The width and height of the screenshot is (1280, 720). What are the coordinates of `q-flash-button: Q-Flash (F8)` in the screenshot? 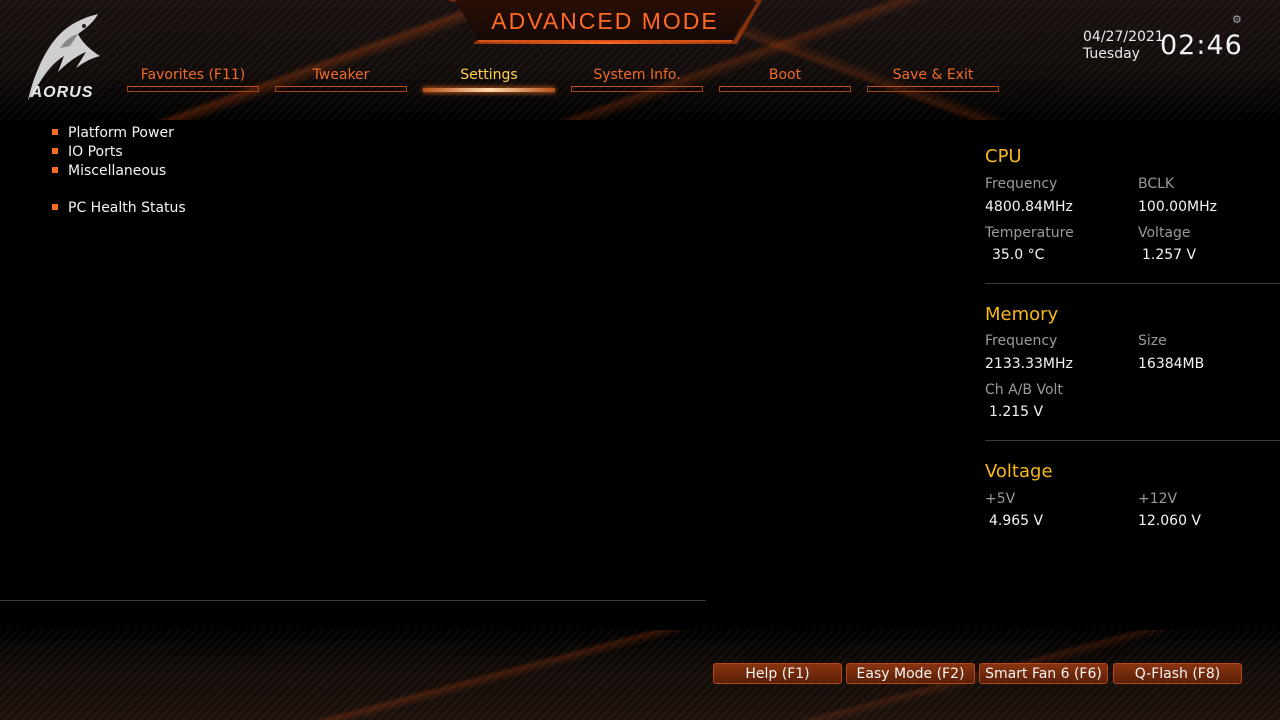 It's located at (1177, 673).